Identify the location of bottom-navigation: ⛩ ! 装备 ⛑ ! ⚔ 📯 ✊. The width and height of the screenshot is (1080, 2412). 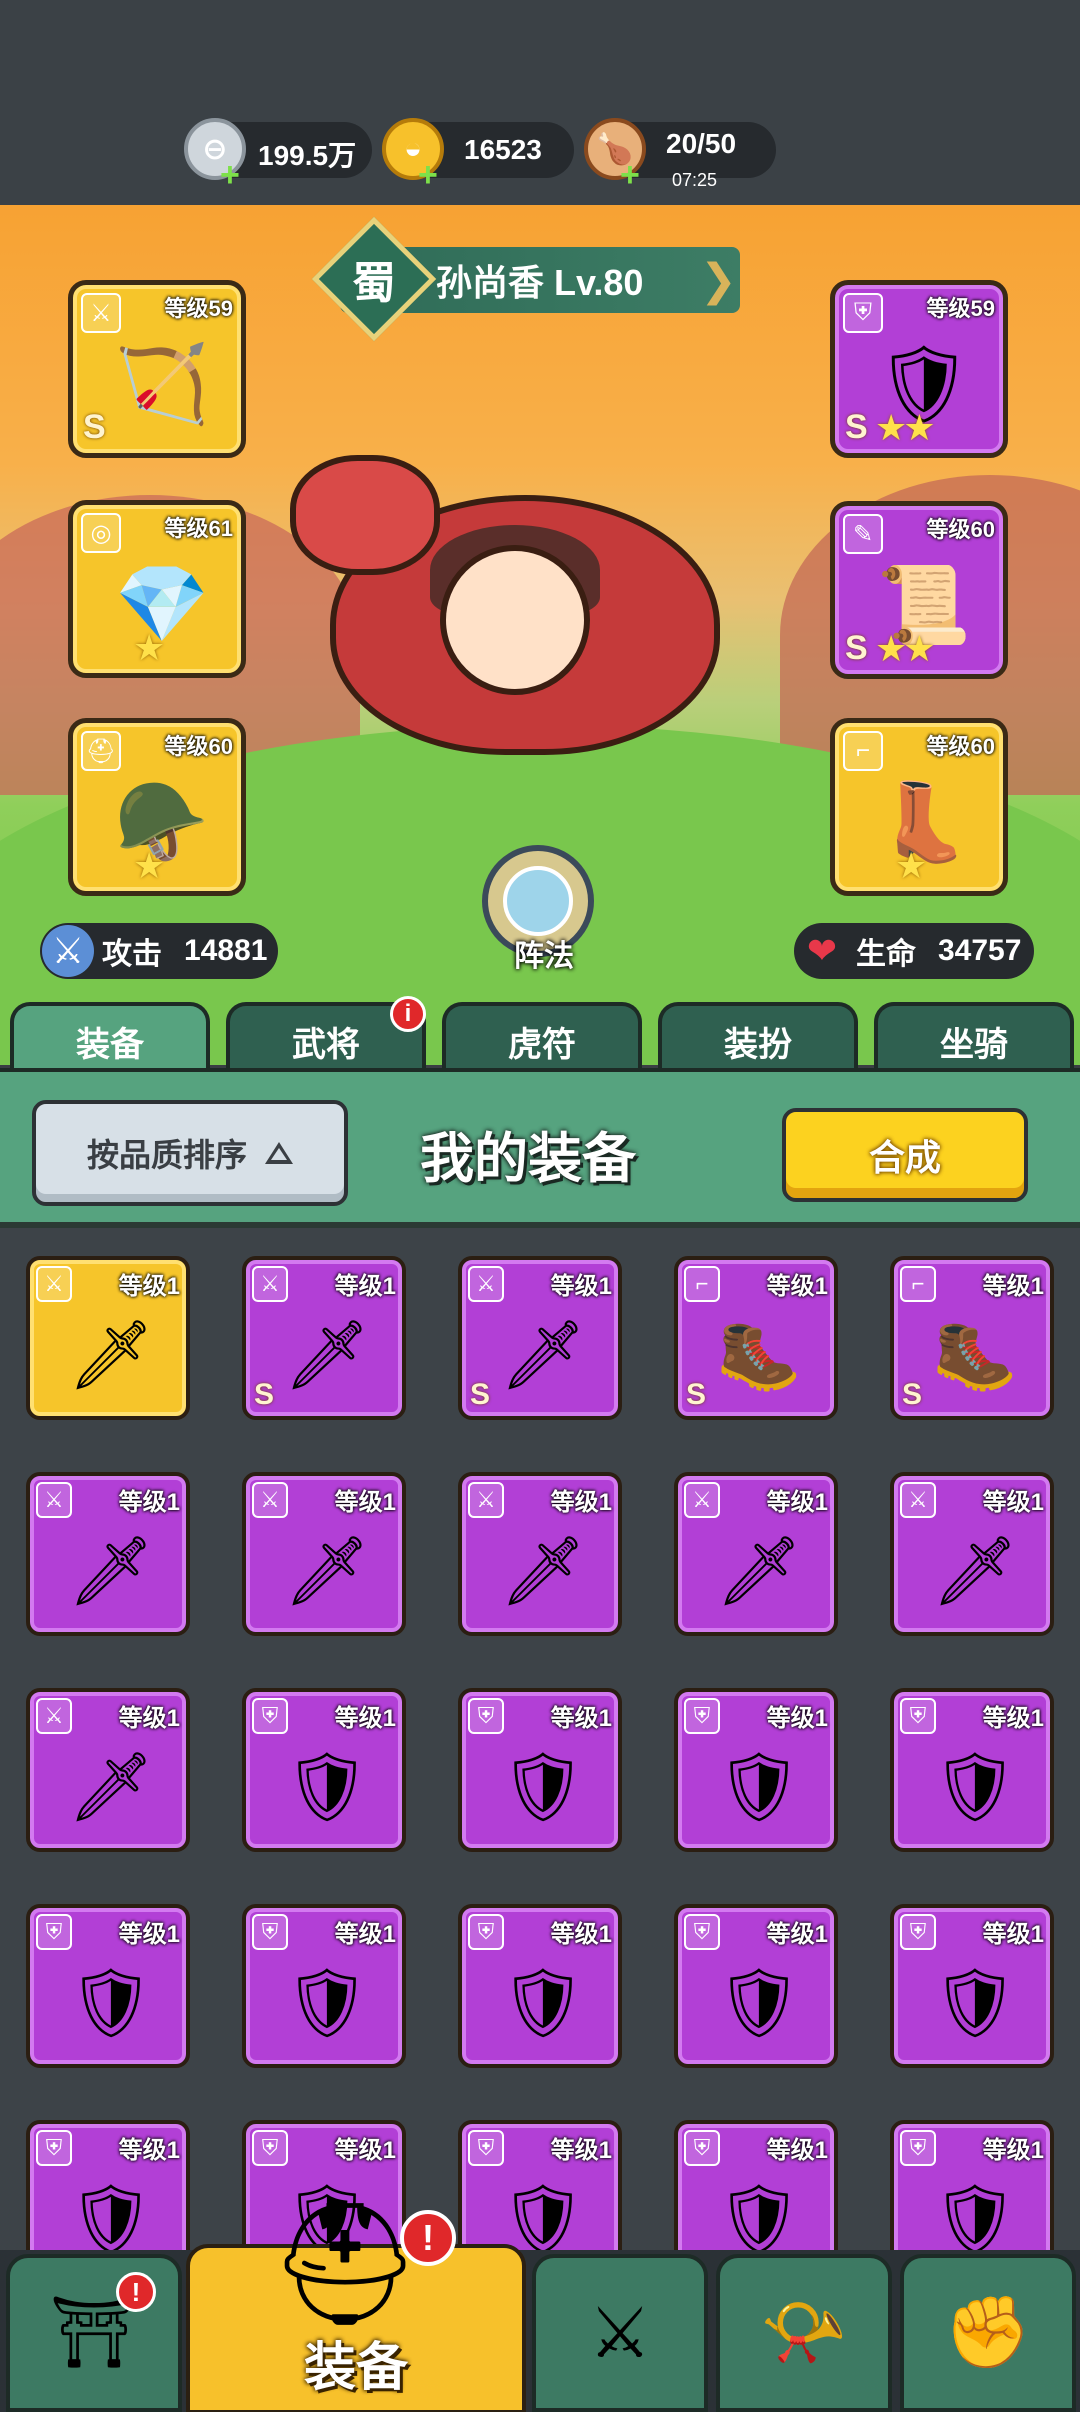
(540, 2304).